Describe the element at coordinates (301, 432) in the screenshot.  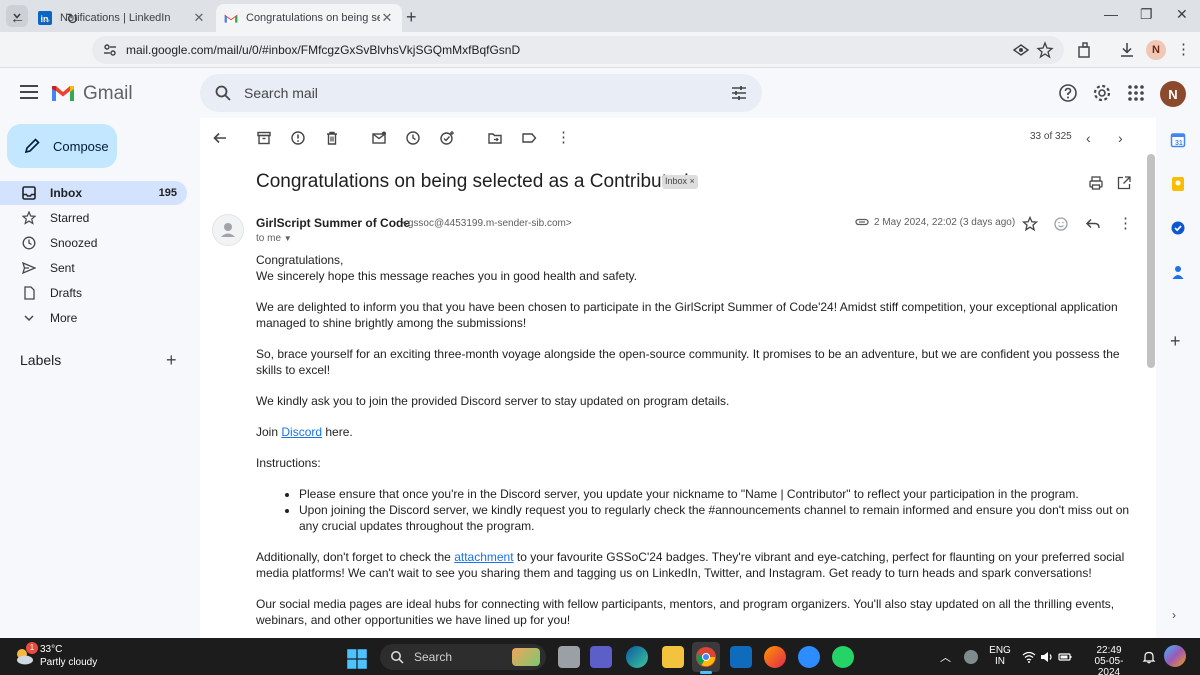
I see `discord-link: Discord` at that location.